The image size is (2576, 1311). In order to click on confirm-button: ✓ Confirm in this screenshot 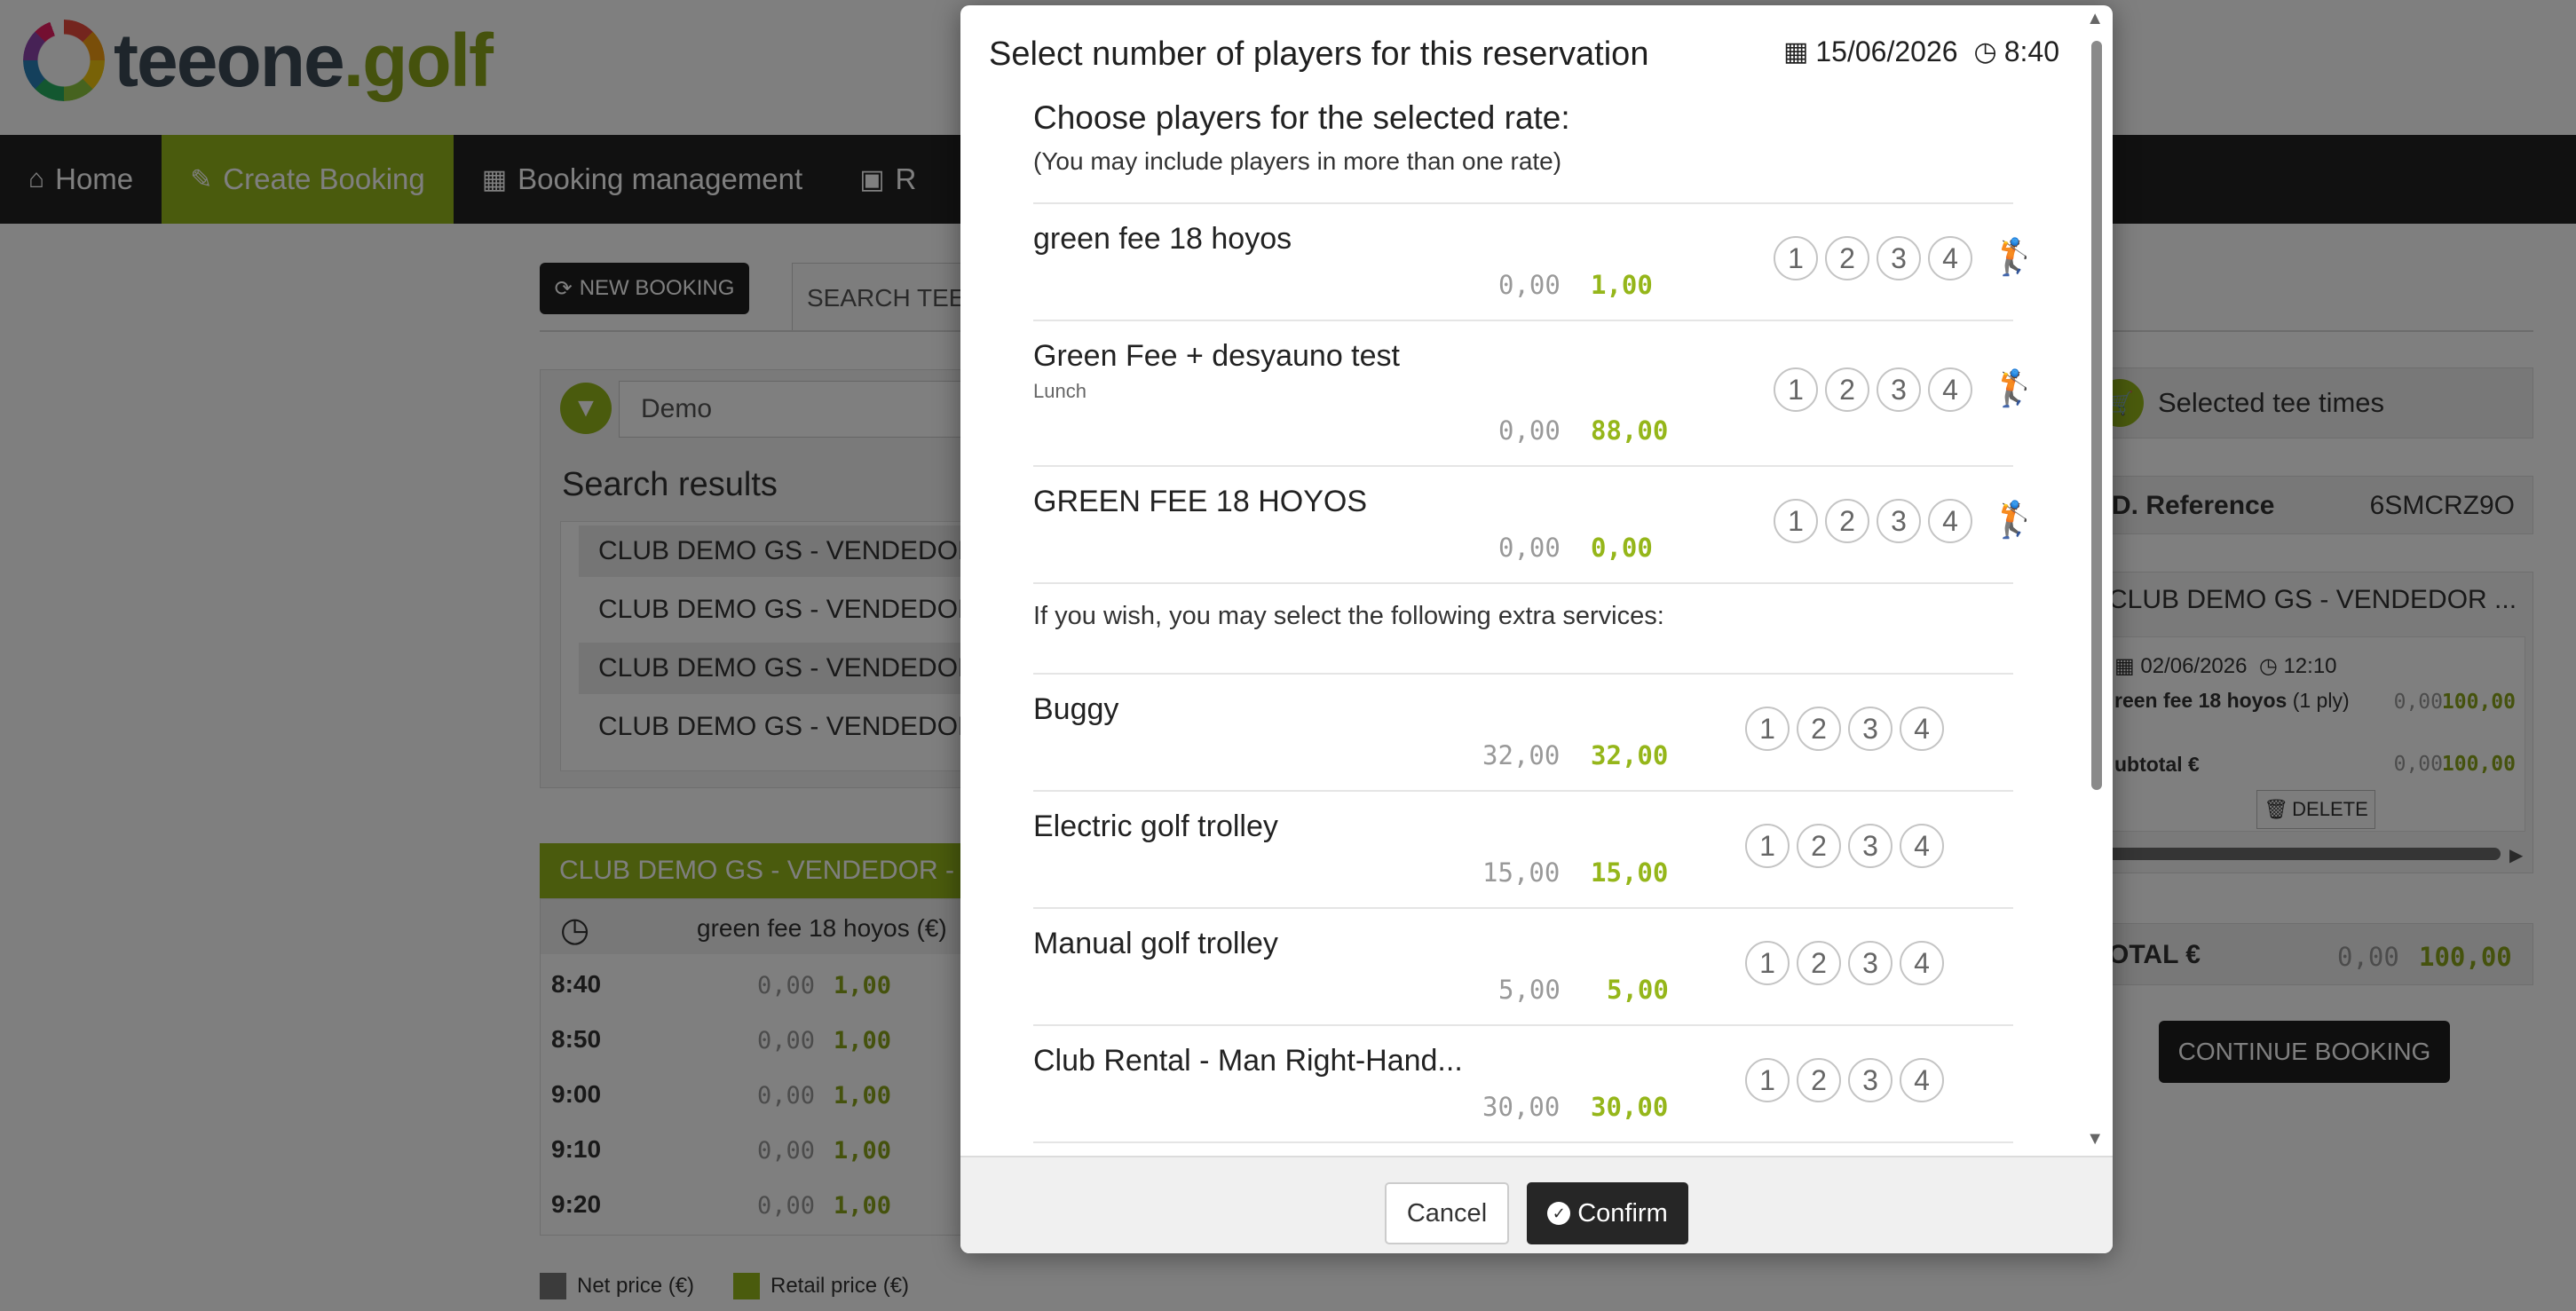, I will do `click(1607, 1213)`.